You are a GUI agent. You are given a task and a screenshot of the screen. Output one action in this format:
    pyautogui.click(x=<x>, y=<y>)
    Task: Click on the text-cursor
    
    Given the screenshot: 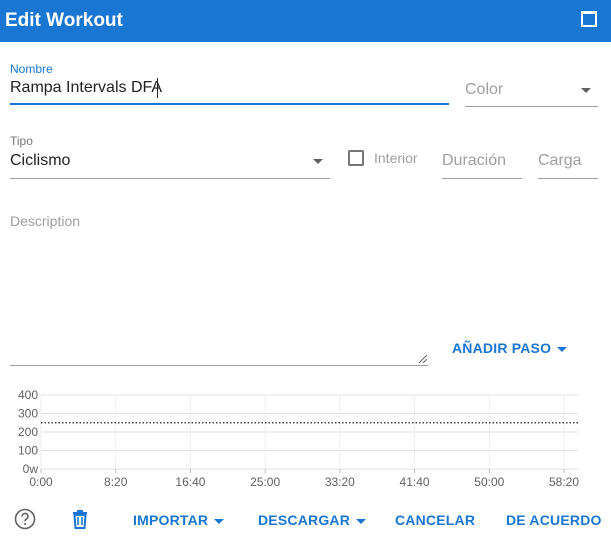 What is the action you would take?
    pyautogui.click(x=157, y=88)
    